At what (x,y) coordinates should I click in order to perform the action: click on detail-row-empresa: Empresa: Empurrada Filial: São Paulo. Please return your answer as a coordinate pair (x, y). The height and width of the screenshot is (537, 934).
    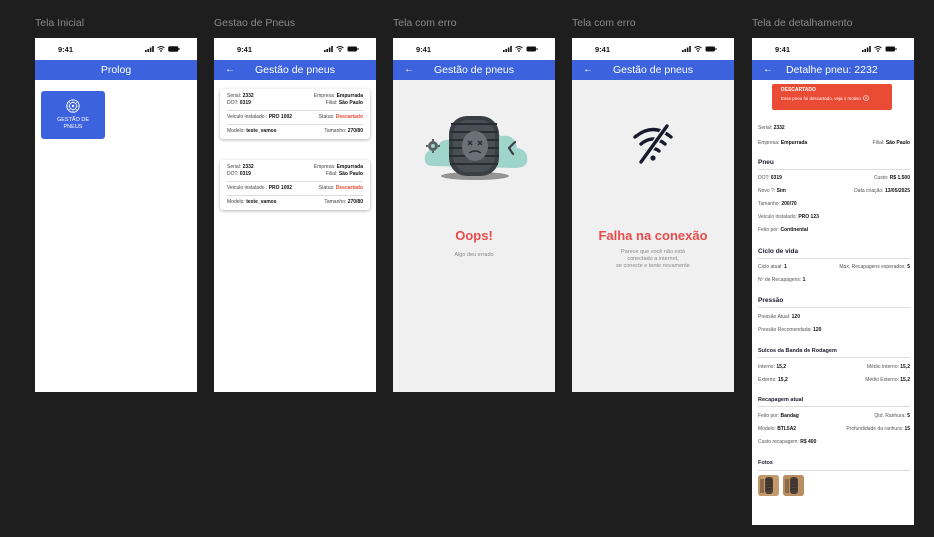
    Looking at the image, I should click on (834, 143).